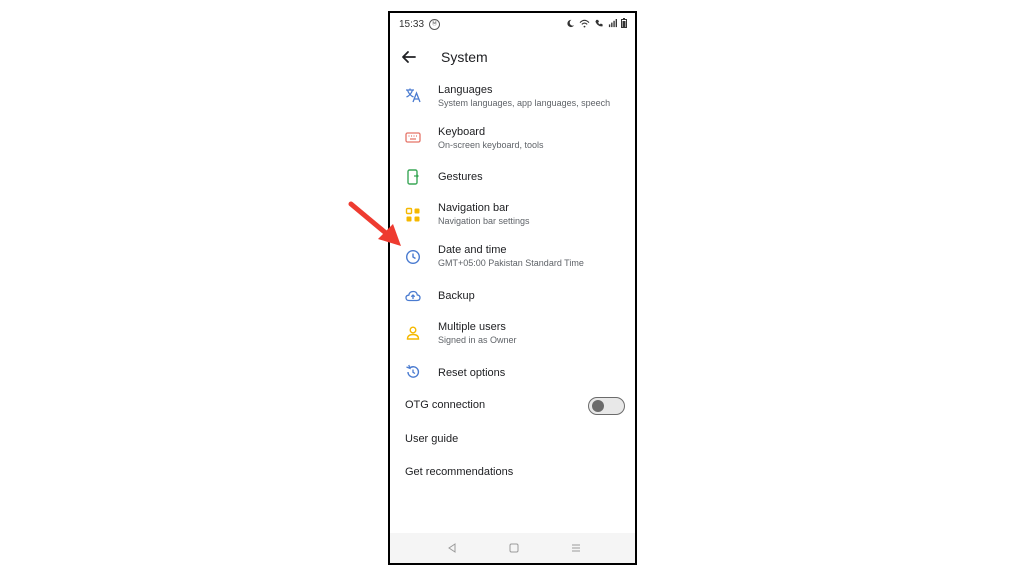 The image size is (1024, 576). Describe the element at coordinates (413, 333) in the screenshot. I see `user-icon` at that location.